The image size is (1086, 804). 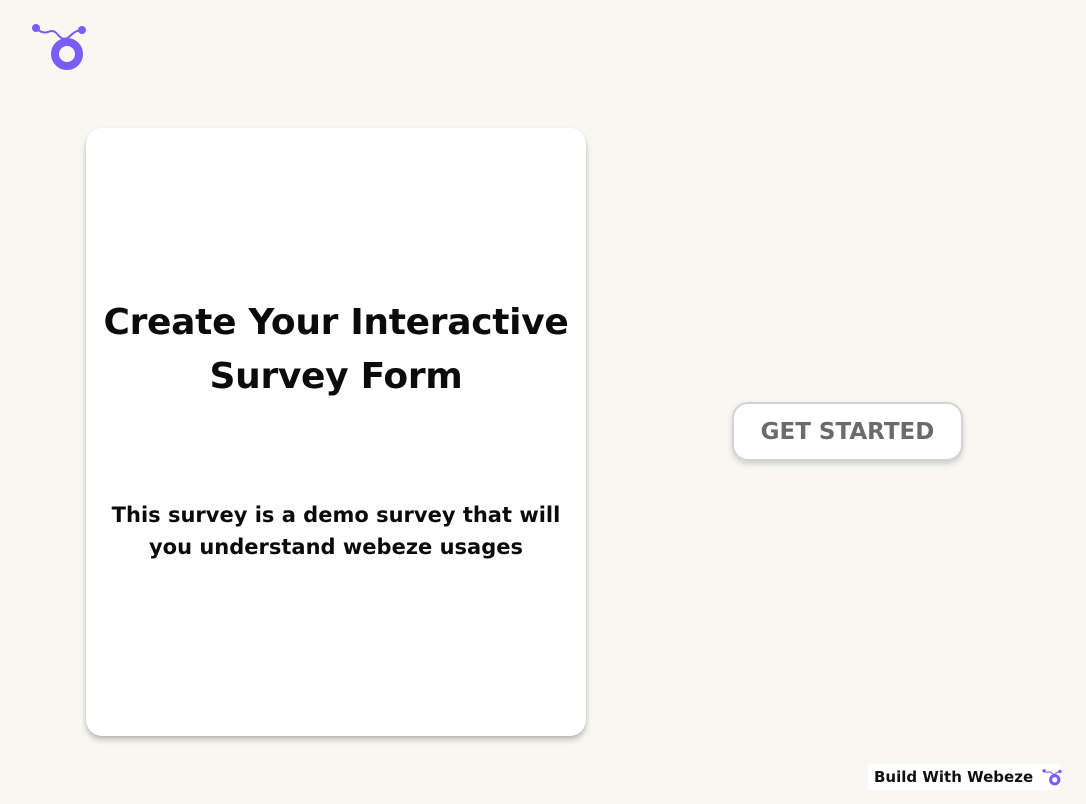 I want to click on survey-title: Create Your Interactive Survey Form, so click(x=336, y=349).